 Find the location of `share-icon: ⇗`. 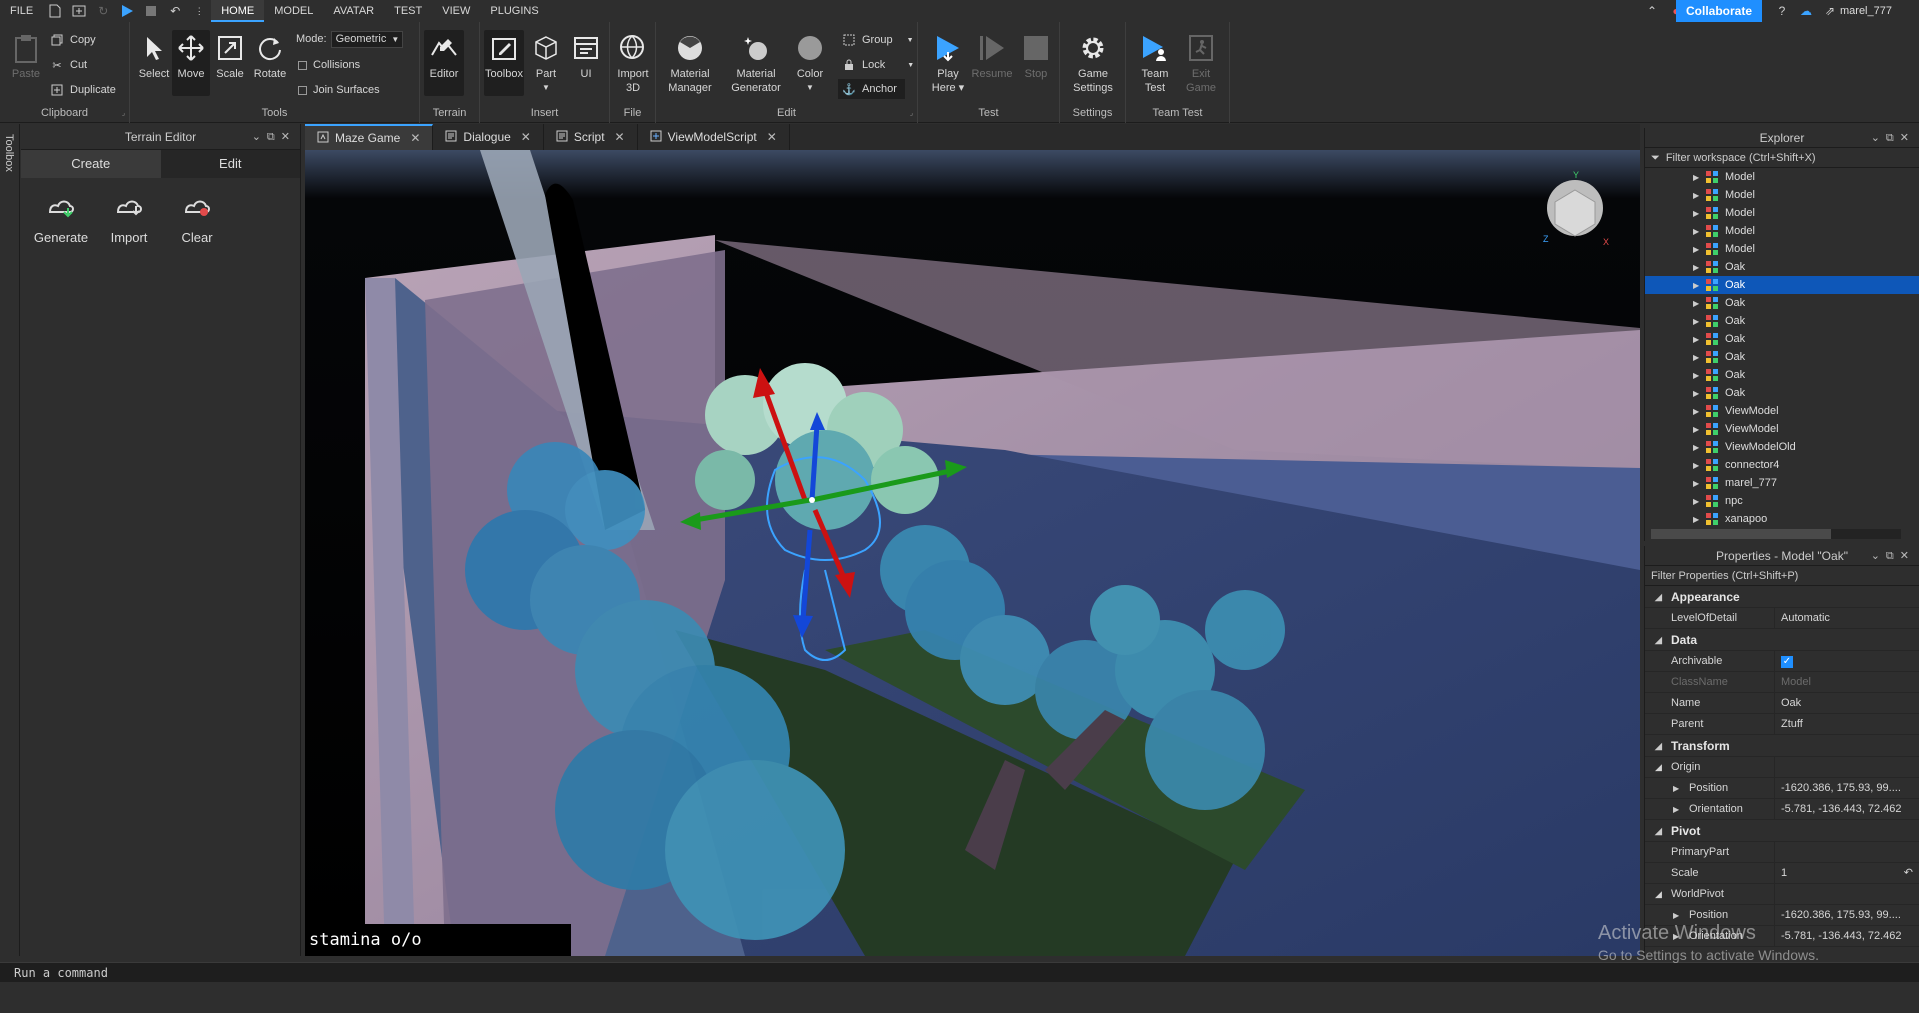

share-icon: ⇗ is located at coordinates (1830, 11).